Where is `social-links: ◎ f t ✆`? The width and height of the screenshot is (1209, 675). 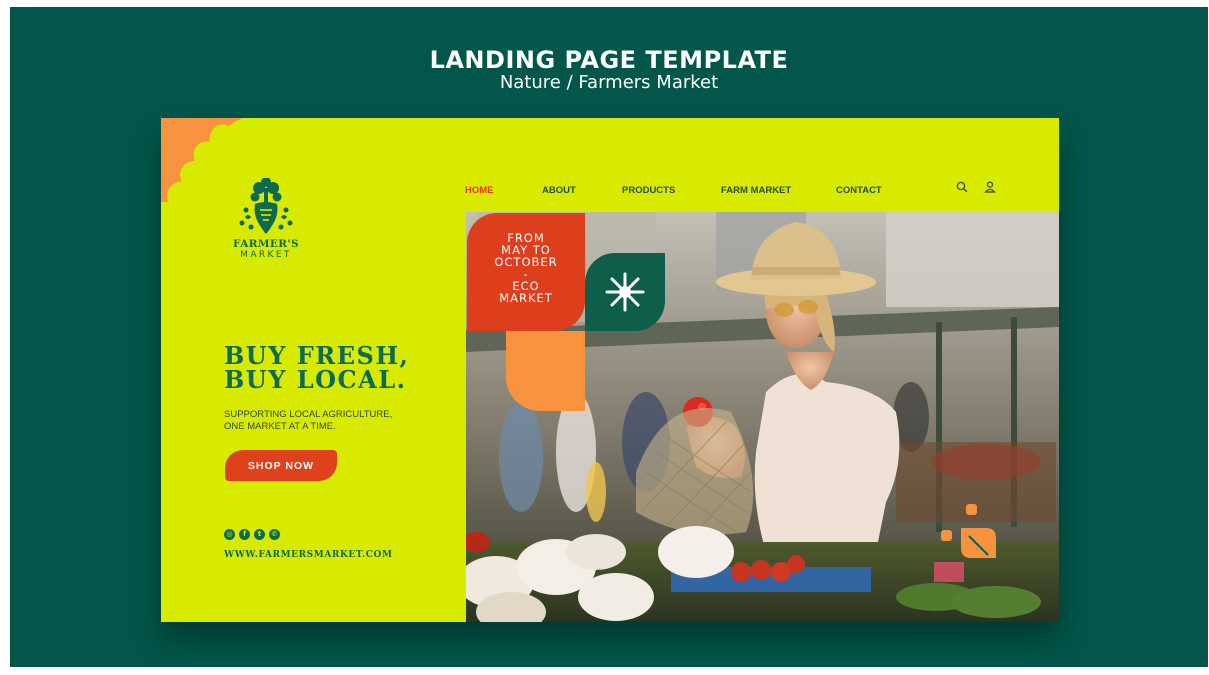 social-links: ◎ f t ✆ is located at coordinates (252, 534).